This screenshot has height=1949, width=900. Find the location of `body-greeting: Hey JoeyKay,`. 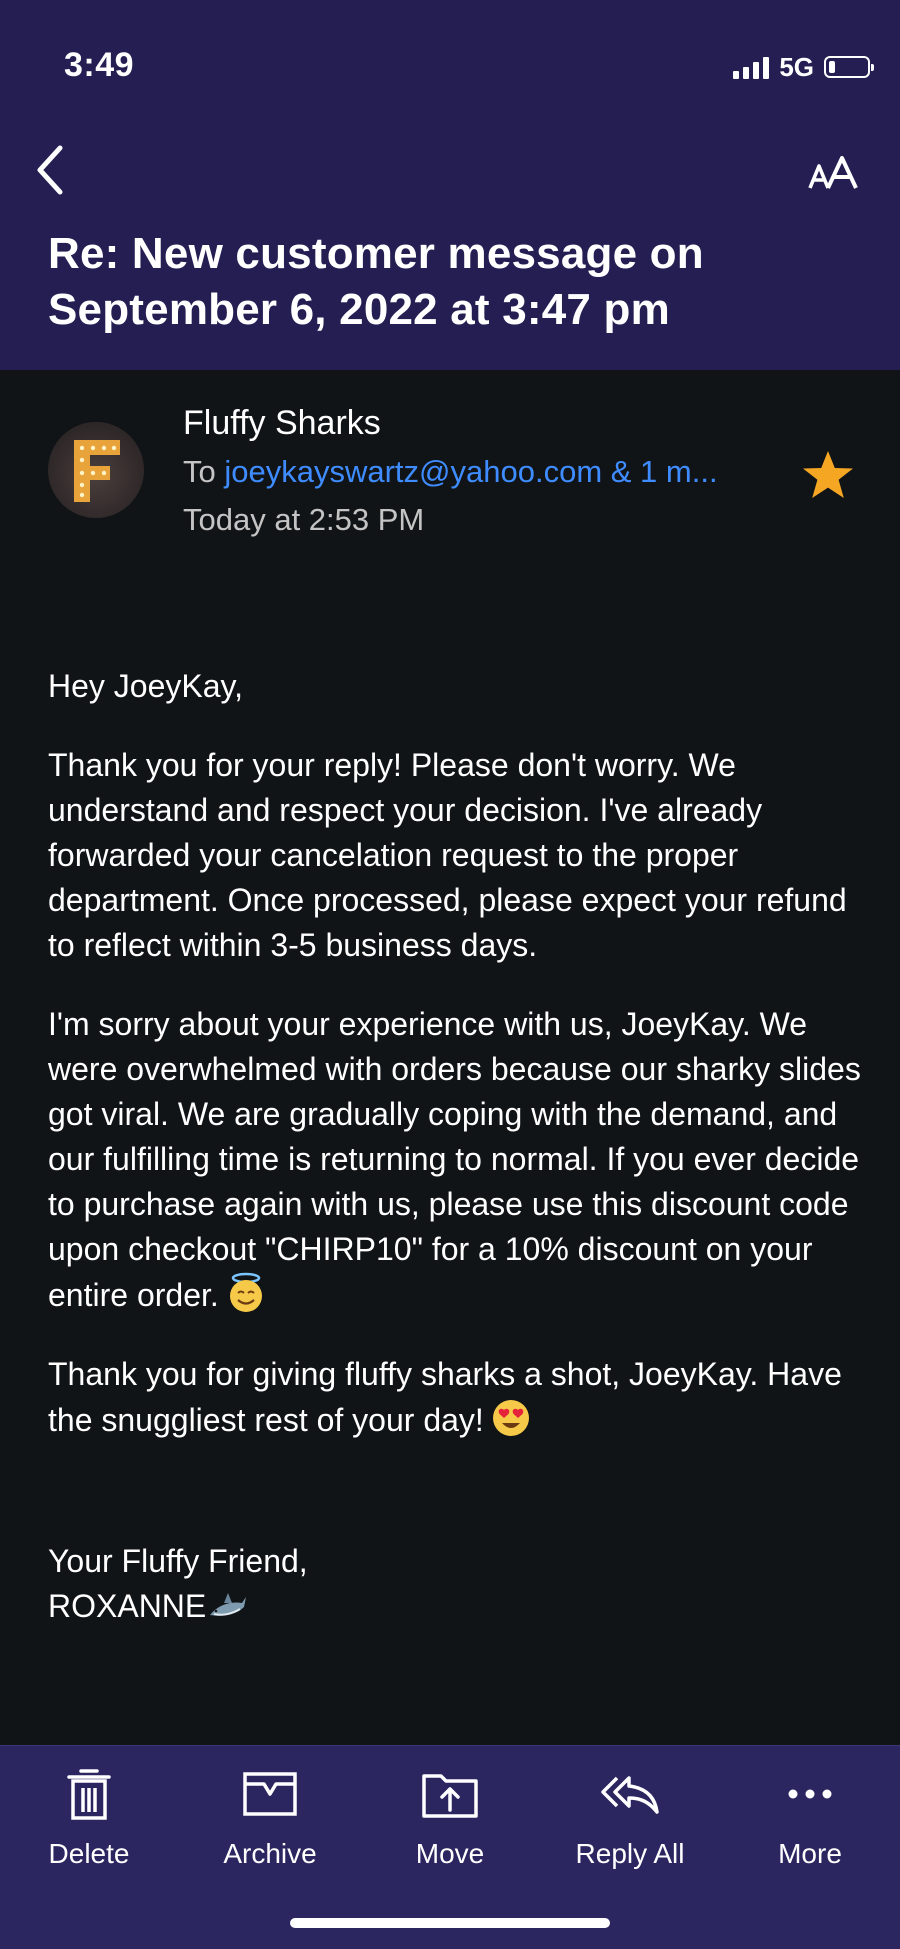

body-greeting: Hey JoeyKay, is located at coordinates (146, 686).